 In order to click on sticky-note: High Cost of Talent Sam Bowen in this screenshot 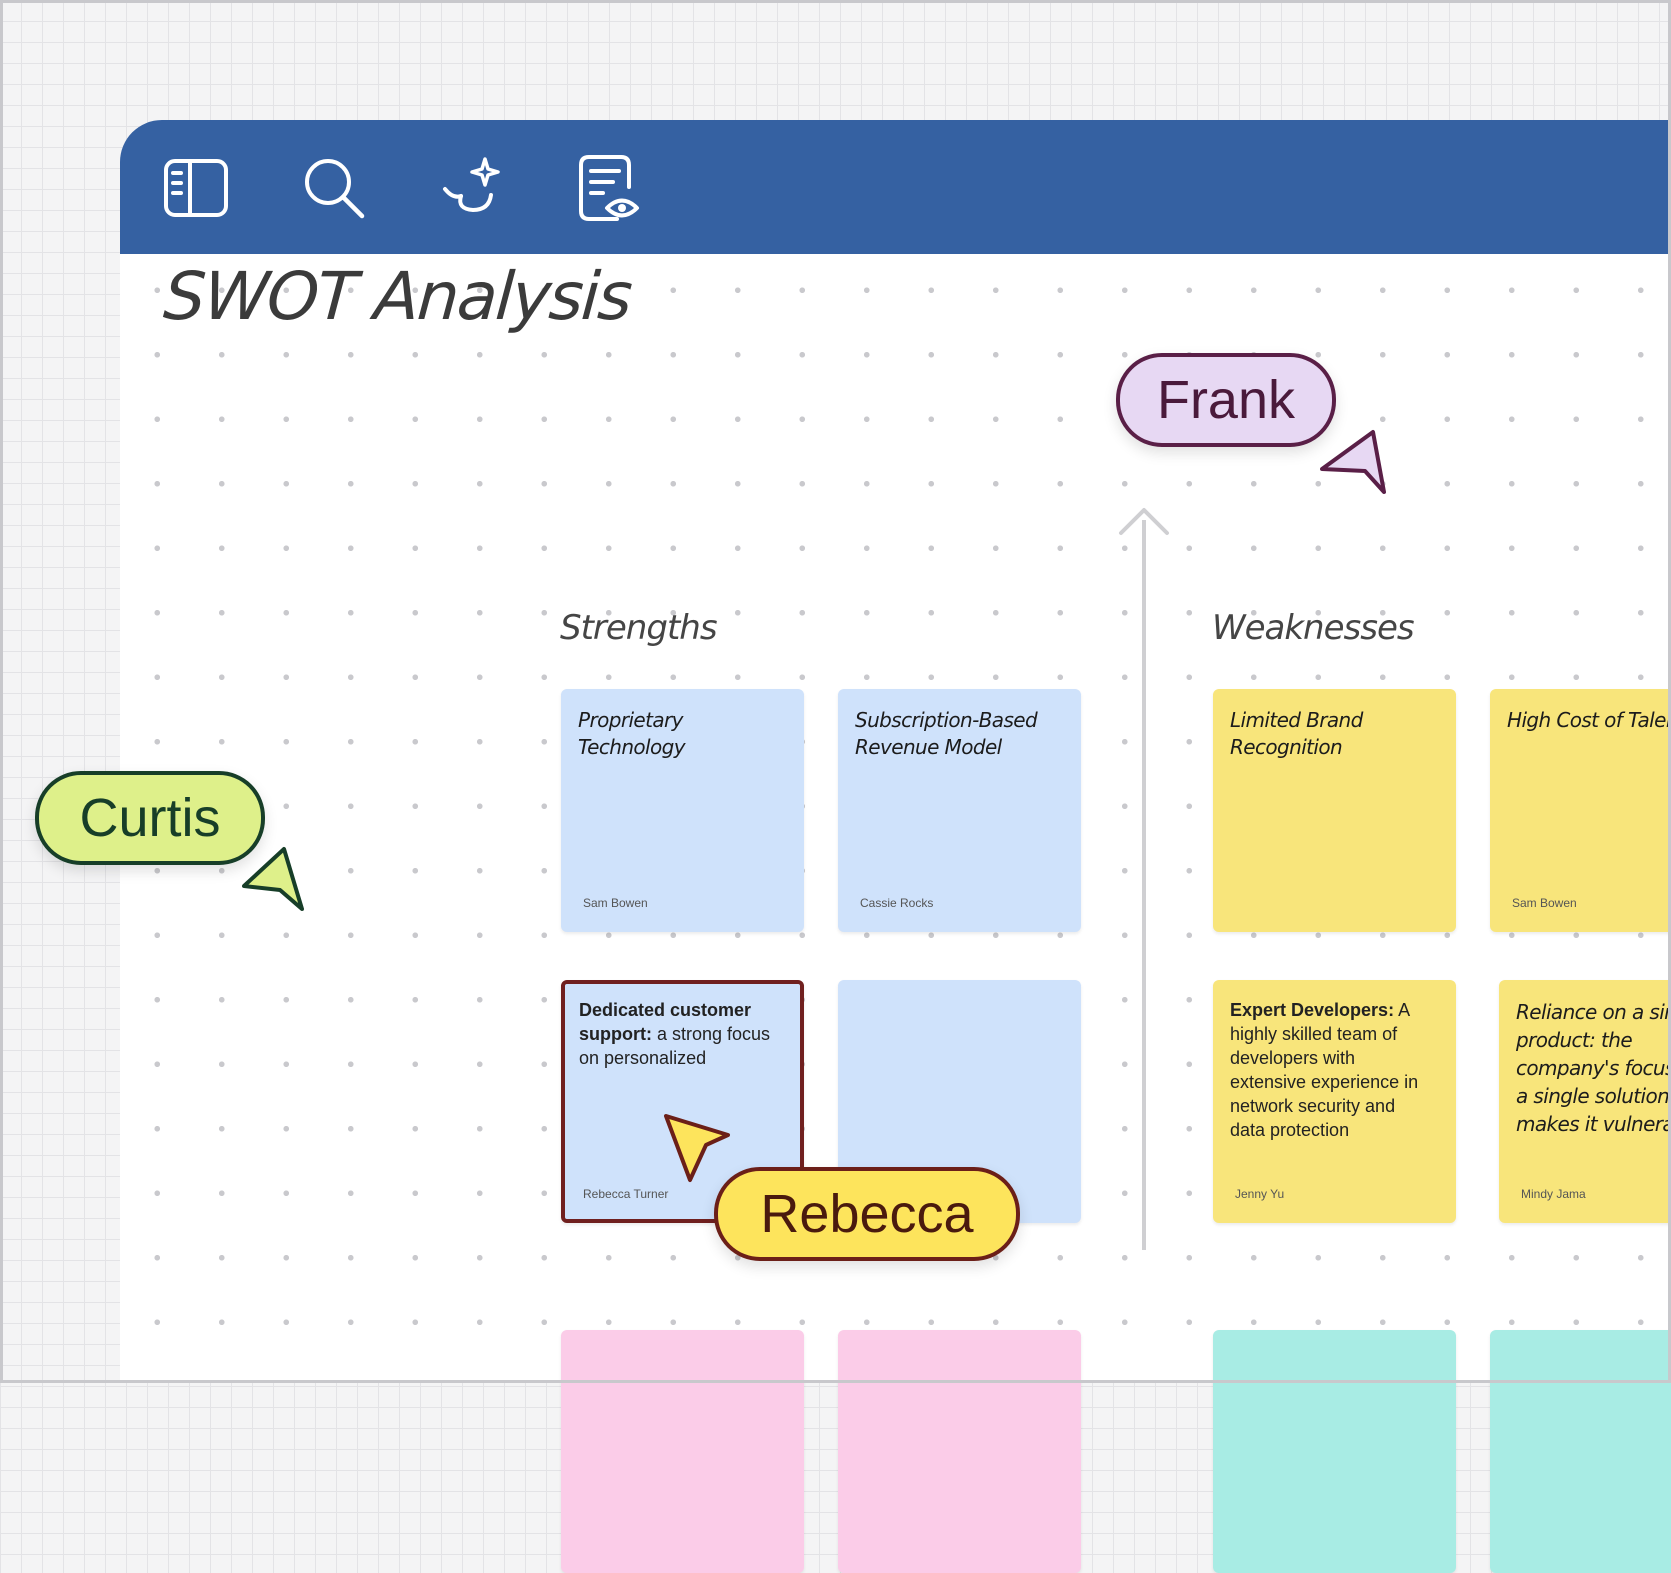, I will do `click(1580, 810)`.